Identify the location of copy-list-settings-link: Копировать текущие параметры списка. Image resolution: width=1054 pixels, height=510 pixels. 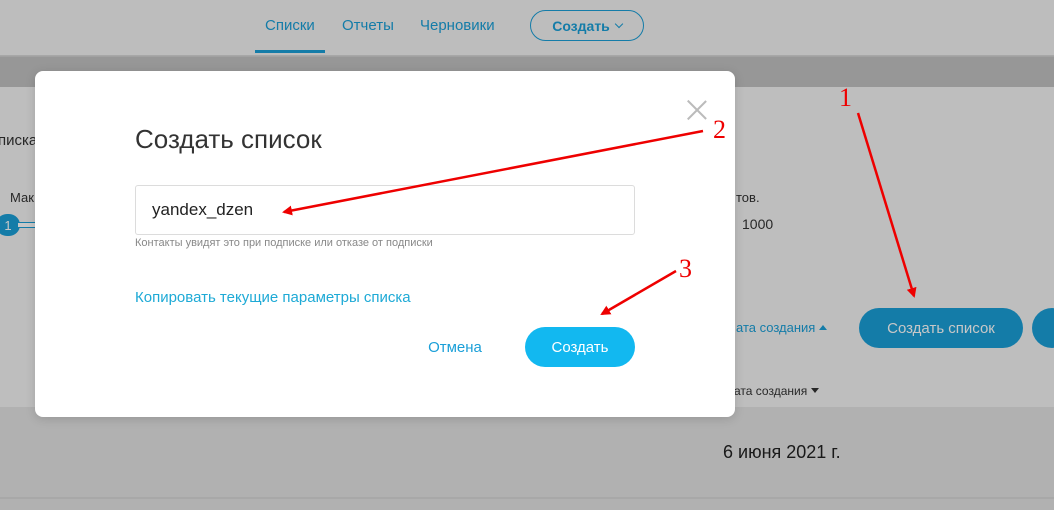
(273, 297).